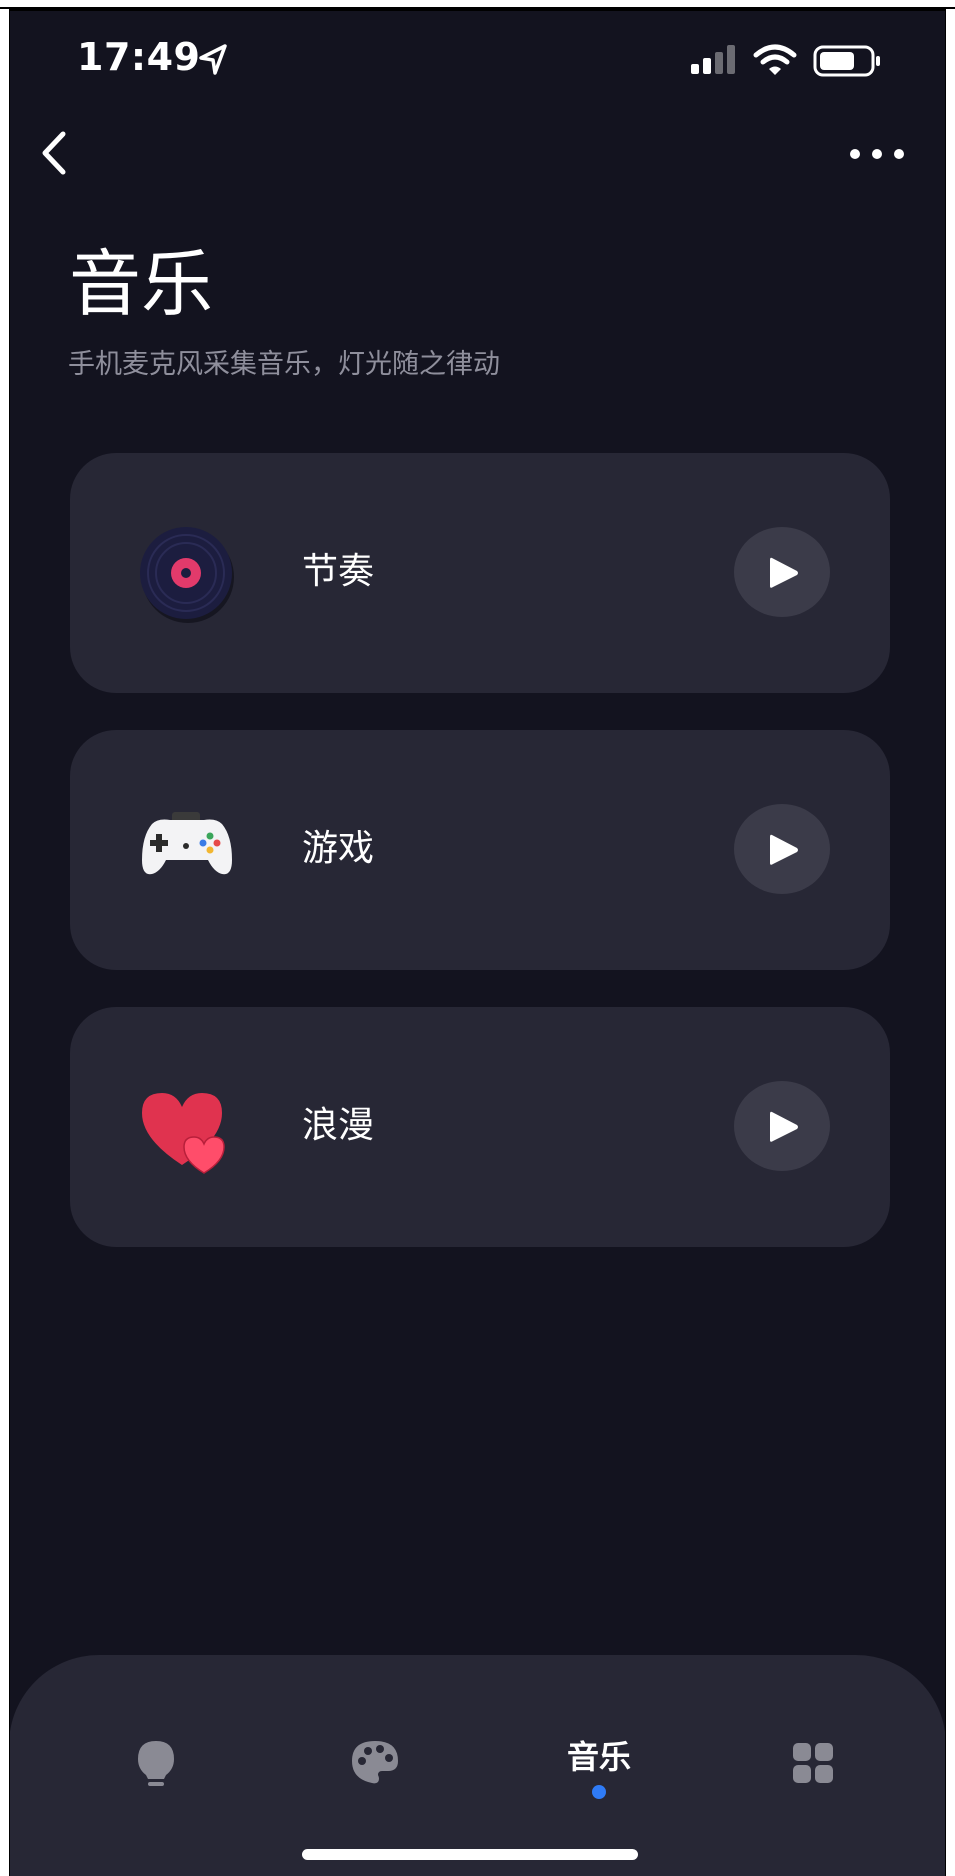  I want to click on card-label: 游戏, so click(338, 848).